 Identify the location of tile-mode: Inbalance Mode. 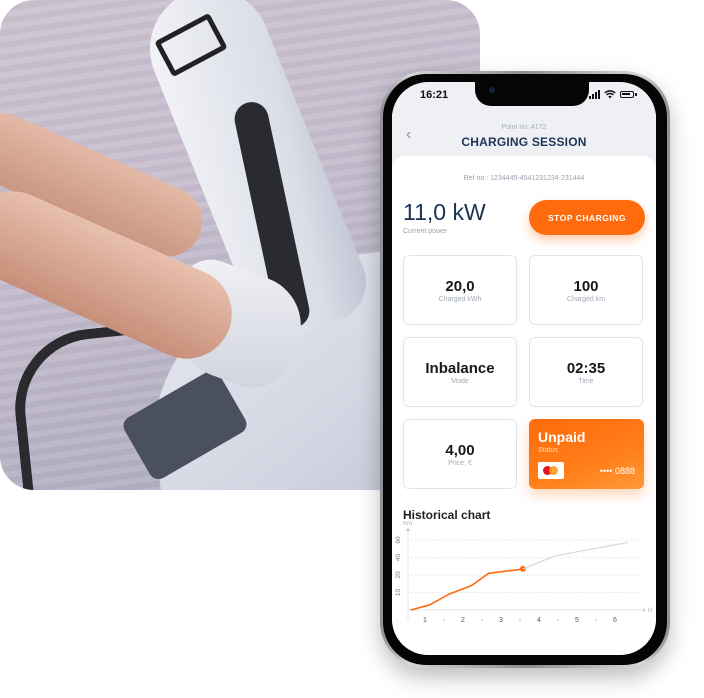
(460, 372).